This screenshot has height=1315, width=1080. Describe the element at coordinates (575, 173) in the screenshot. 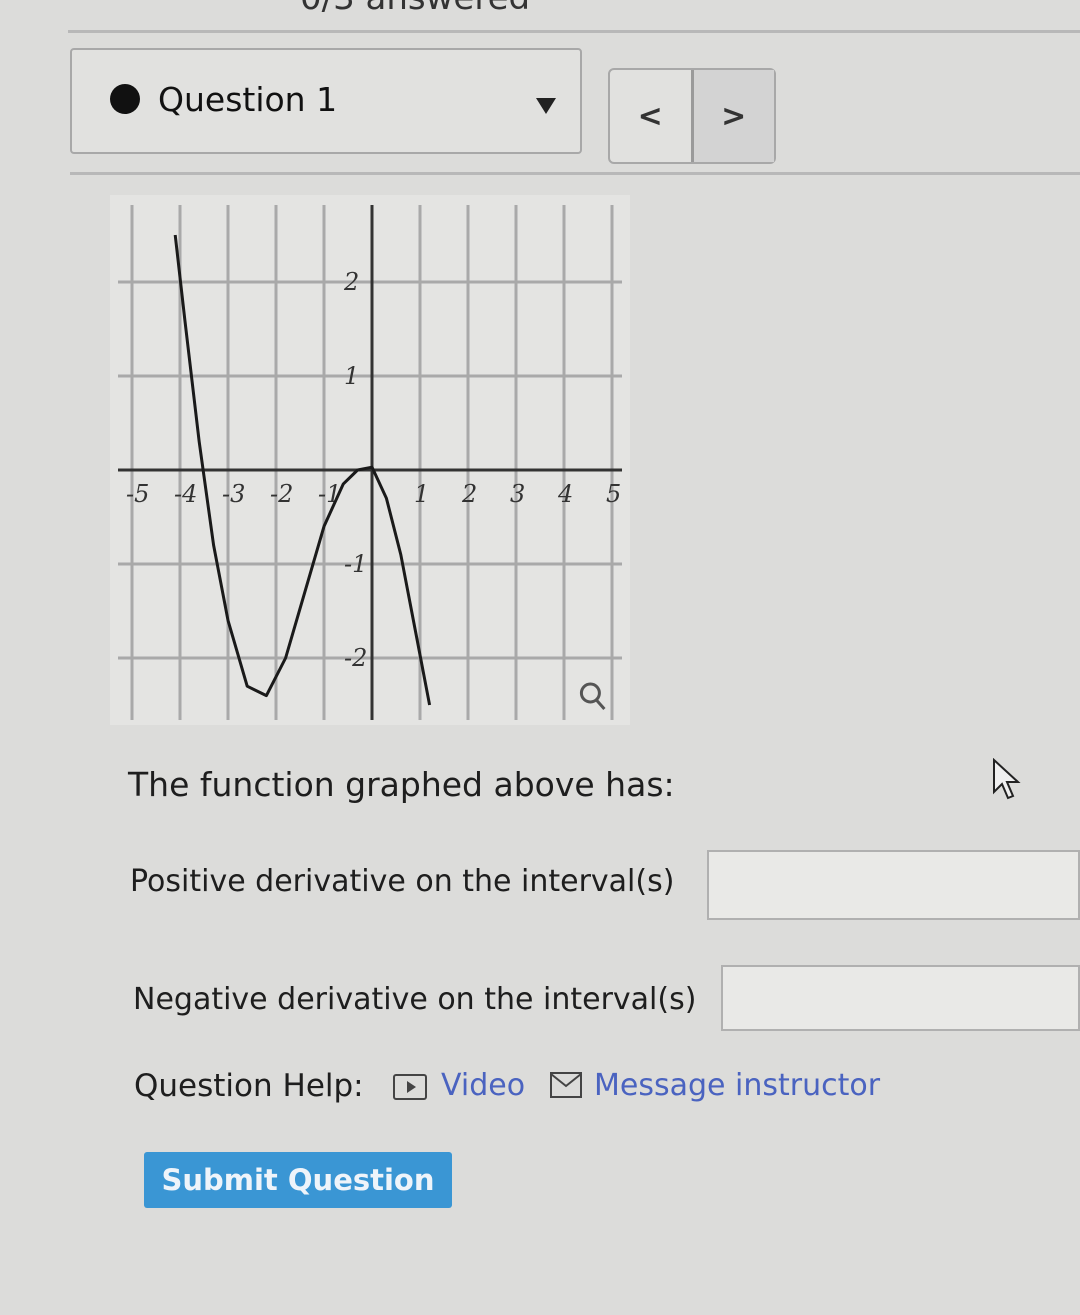

I see `divider-bottom` at that location.